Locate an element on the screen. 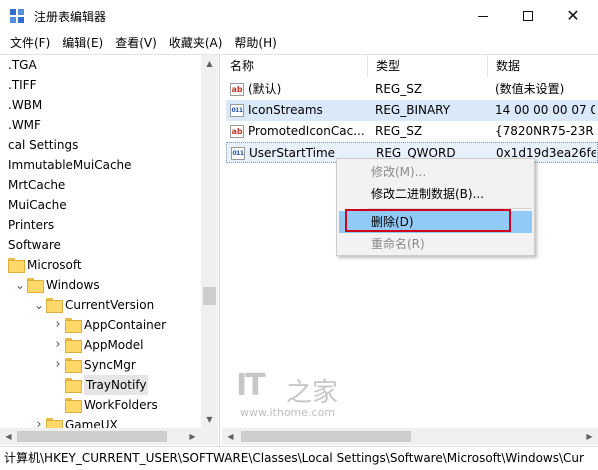 The width and height of the screenshot is (598, 470). list-horizontal-scrollbar: ◀ ▶ is located at coordinates (410, 436).